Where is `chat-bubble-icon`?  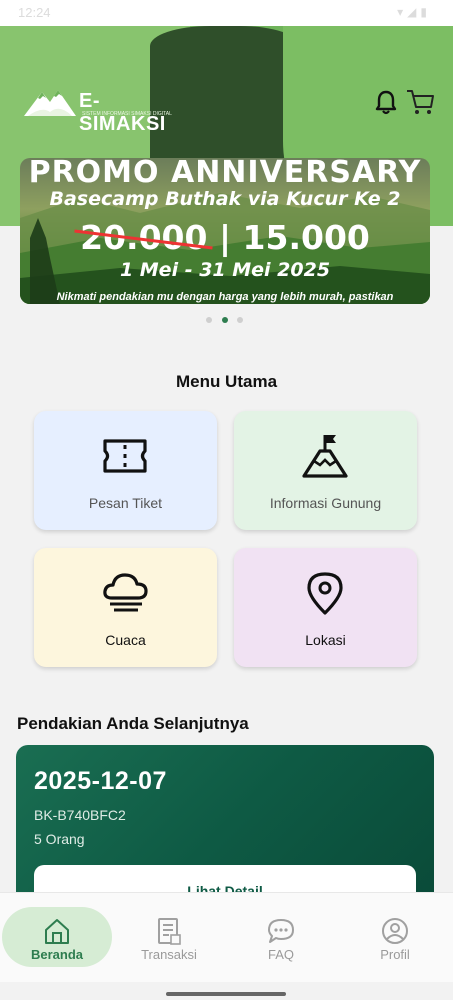
chat-bubble-icon is located at coordinates (281, 931).